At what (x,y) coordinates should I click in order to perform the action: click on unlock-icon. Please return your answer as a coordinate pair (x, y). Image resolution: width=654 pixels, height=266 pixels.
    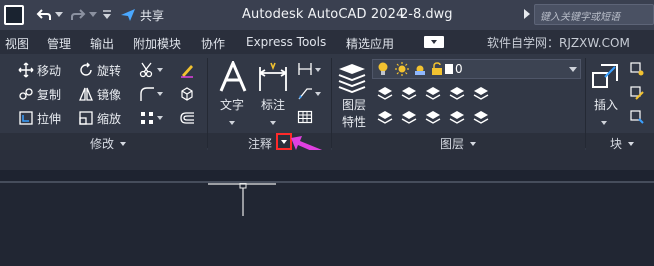
    Looking at the image, I should click on (437, 68).